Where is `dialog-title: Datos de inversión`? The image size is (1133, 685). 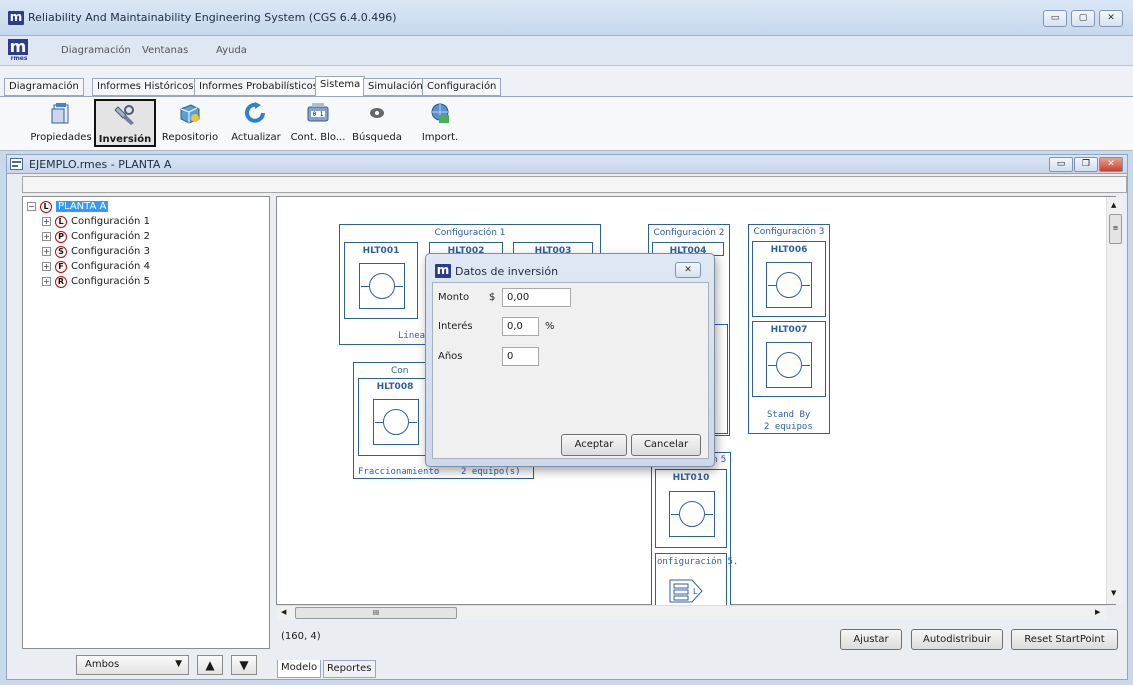
dialog-title: Datos de inversión is located at coordinates (507, 271).